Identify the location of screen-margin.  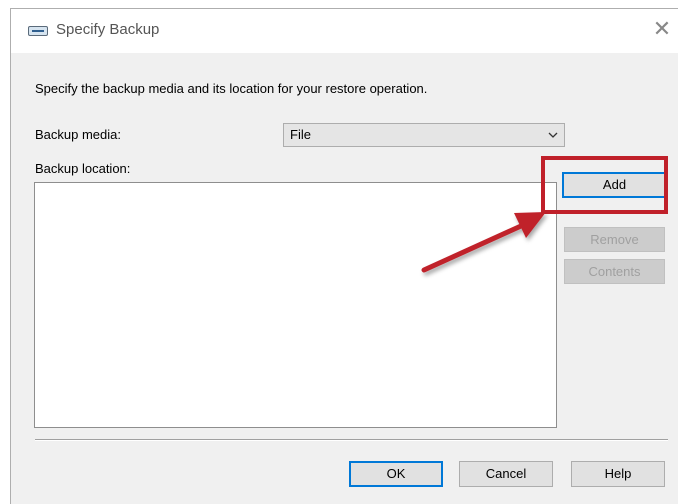
(5, 256).